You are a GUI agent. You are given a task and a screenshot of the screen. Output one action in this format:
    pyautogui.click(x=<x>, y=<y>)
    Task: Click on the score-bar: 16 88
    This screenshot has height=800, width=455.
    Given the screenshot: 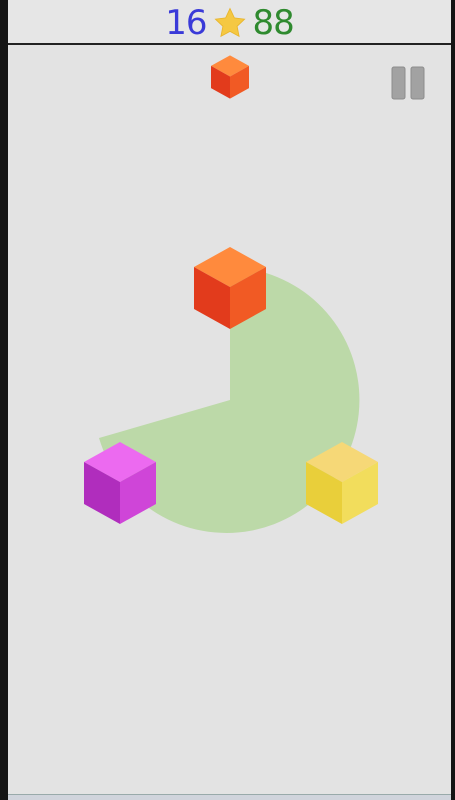 What is the action you would take?
    pyautogui.click(x=229, y=22)
    